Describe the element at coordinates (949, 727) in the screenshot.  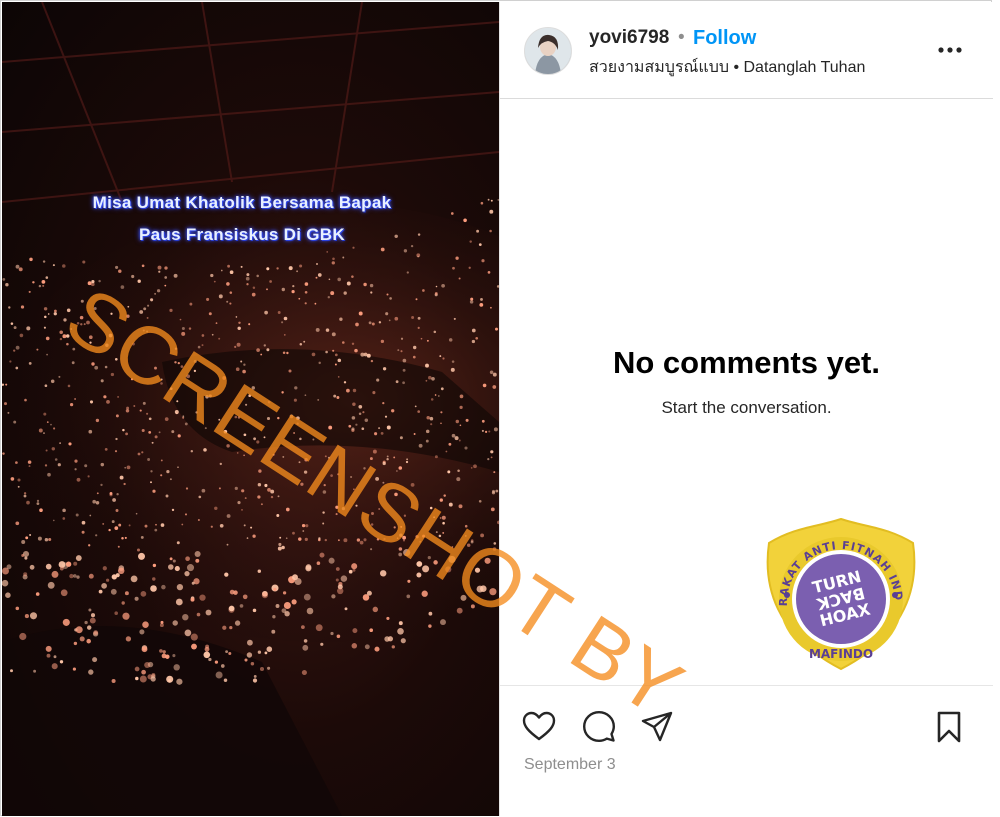
I see `bookmark-icon` at that location.